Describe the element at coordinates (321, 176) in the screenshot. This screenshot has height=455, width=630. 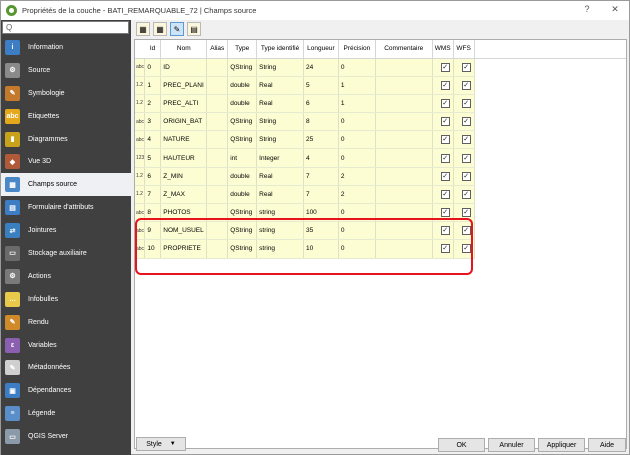
I see `cell-longueur: 7` at that location.